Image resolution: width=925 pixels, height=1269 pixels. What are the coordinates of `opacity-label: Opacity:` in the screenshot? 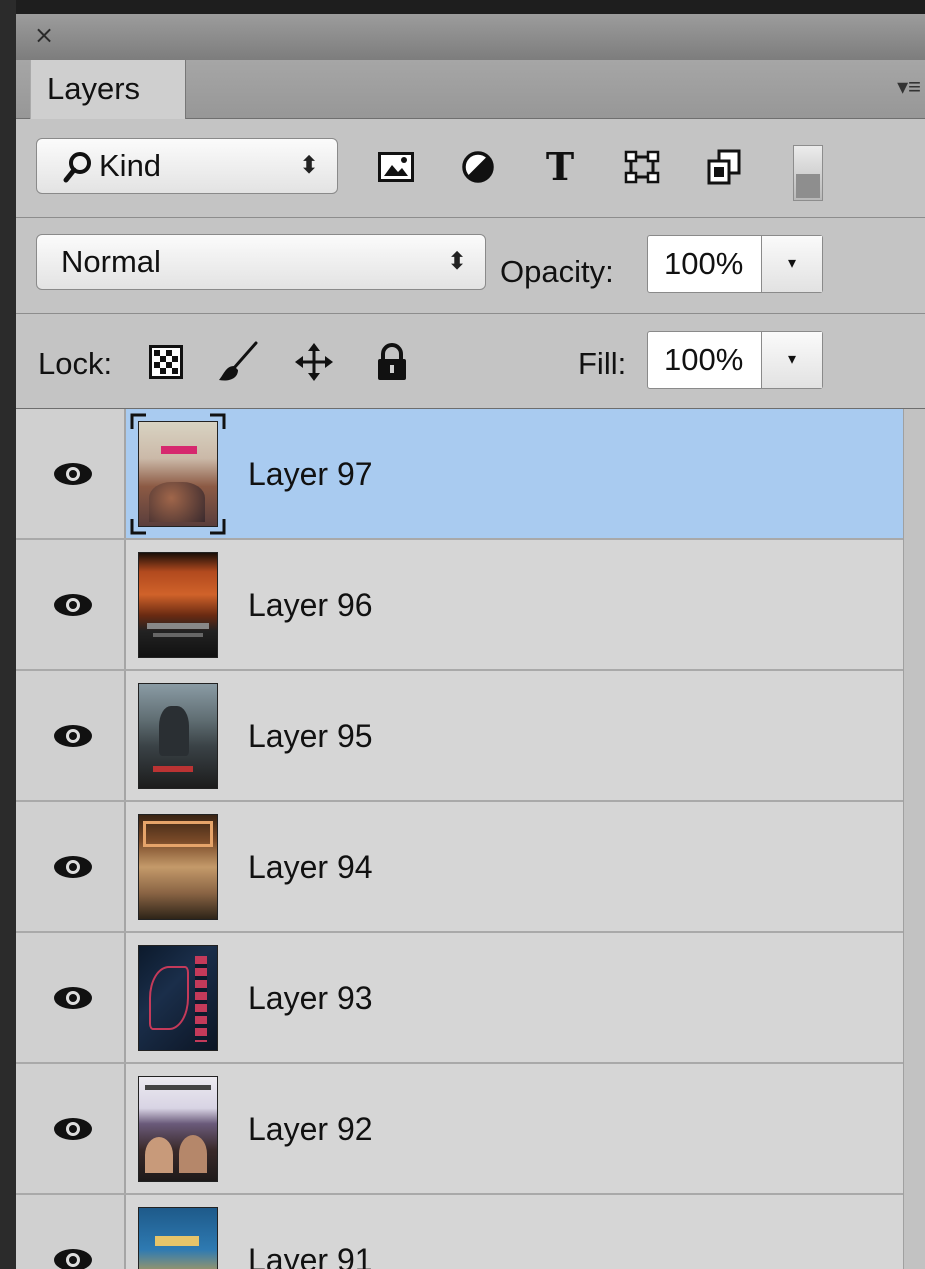 It's located at (557, 271).